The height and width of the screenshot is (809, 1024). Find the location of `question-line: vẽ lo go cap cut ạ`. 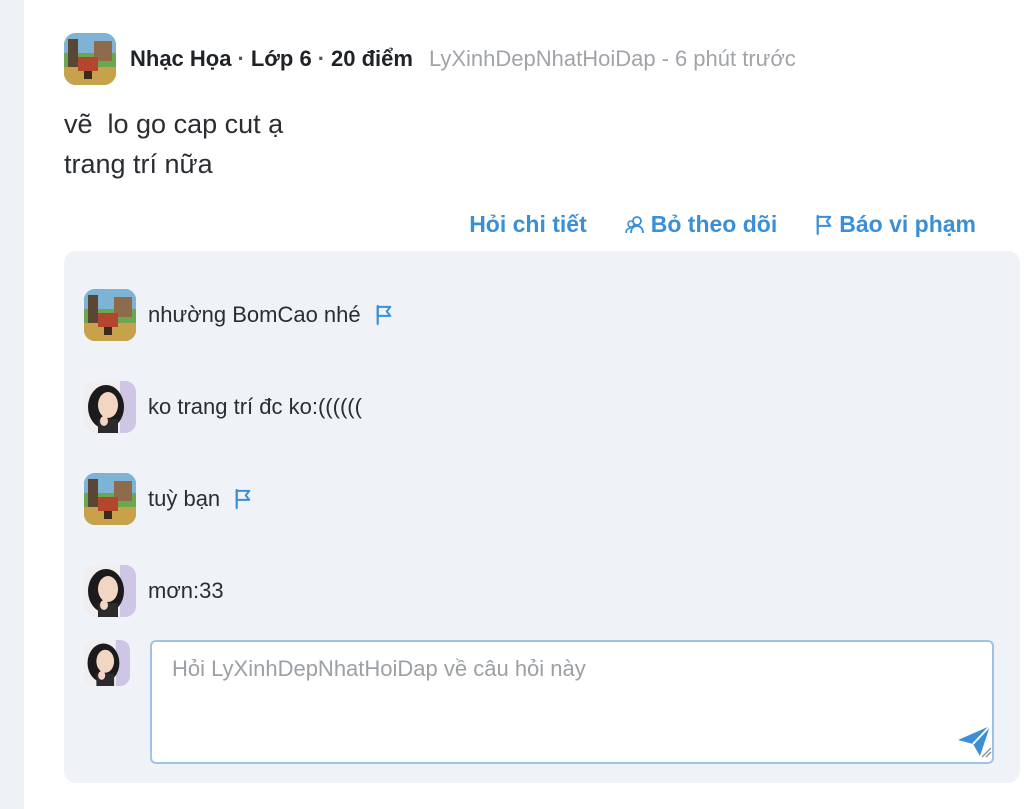

question-line: vẽ lo go cap cut ạ is located at coordinates (174, 124).